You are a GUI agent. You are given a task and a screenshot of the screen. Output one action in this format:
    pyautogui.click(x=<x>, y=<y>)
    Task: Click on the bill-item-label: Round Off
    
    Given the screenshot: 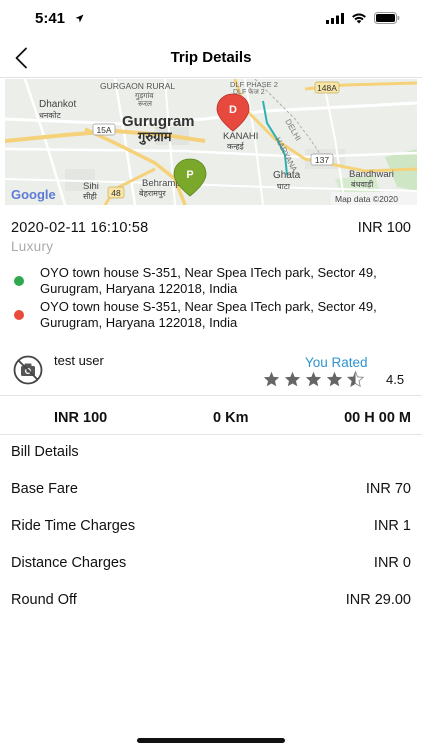 What is the action you would take?
    pyautogui.click(x=44, y=600)
    